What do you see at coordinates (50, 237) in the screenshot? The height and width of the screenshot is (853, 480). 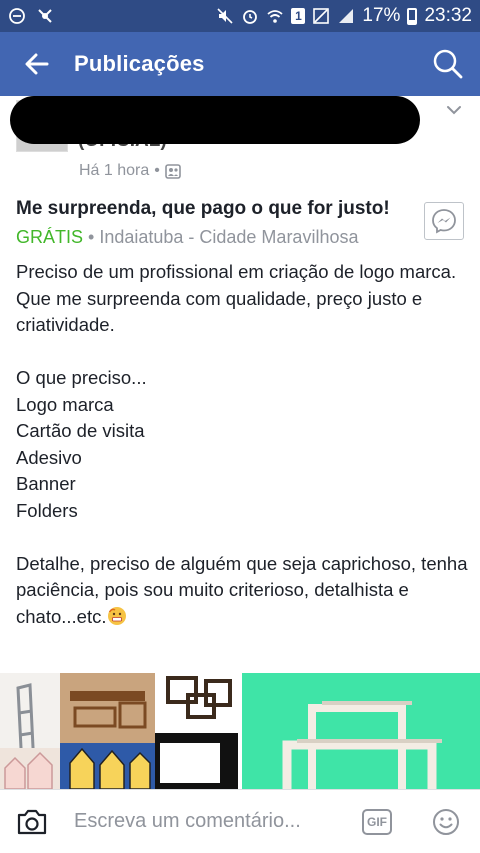 I see `listing-price: GRÁTIS` at bounding box center [50, 237].